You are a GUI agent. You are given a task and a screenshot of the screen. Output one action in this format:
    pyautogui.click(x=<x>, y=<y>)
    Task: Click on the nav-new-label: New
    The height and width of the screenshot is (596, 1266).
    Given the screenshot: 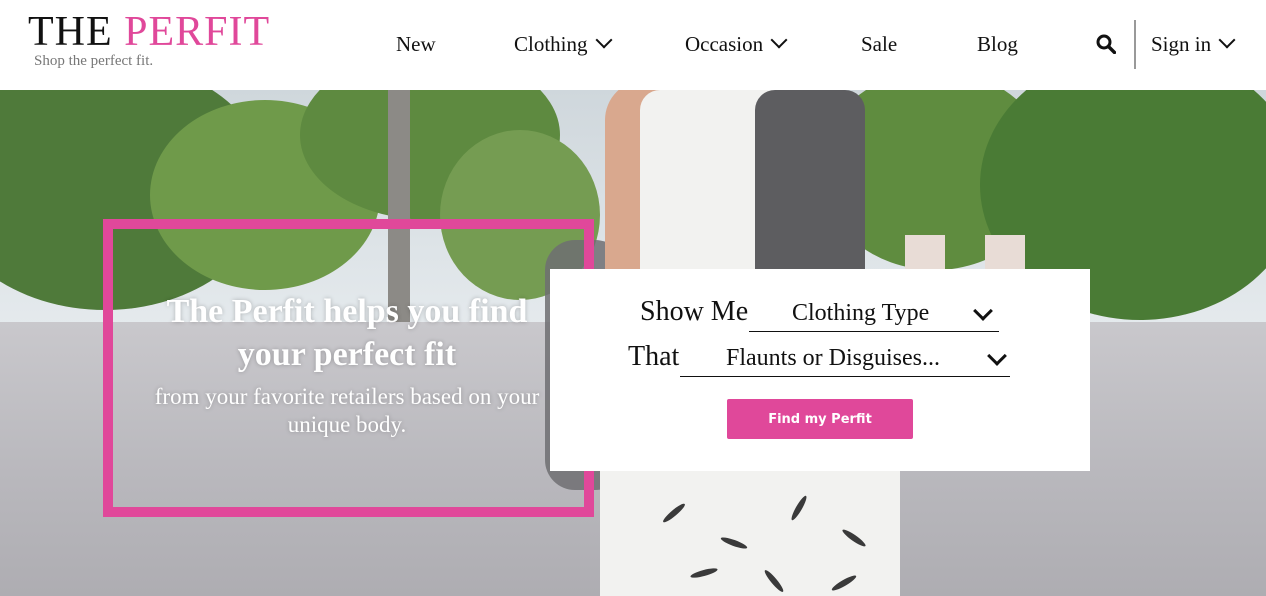 What is the action you would take?
    pyautogui.click(x=416, y=44)
    